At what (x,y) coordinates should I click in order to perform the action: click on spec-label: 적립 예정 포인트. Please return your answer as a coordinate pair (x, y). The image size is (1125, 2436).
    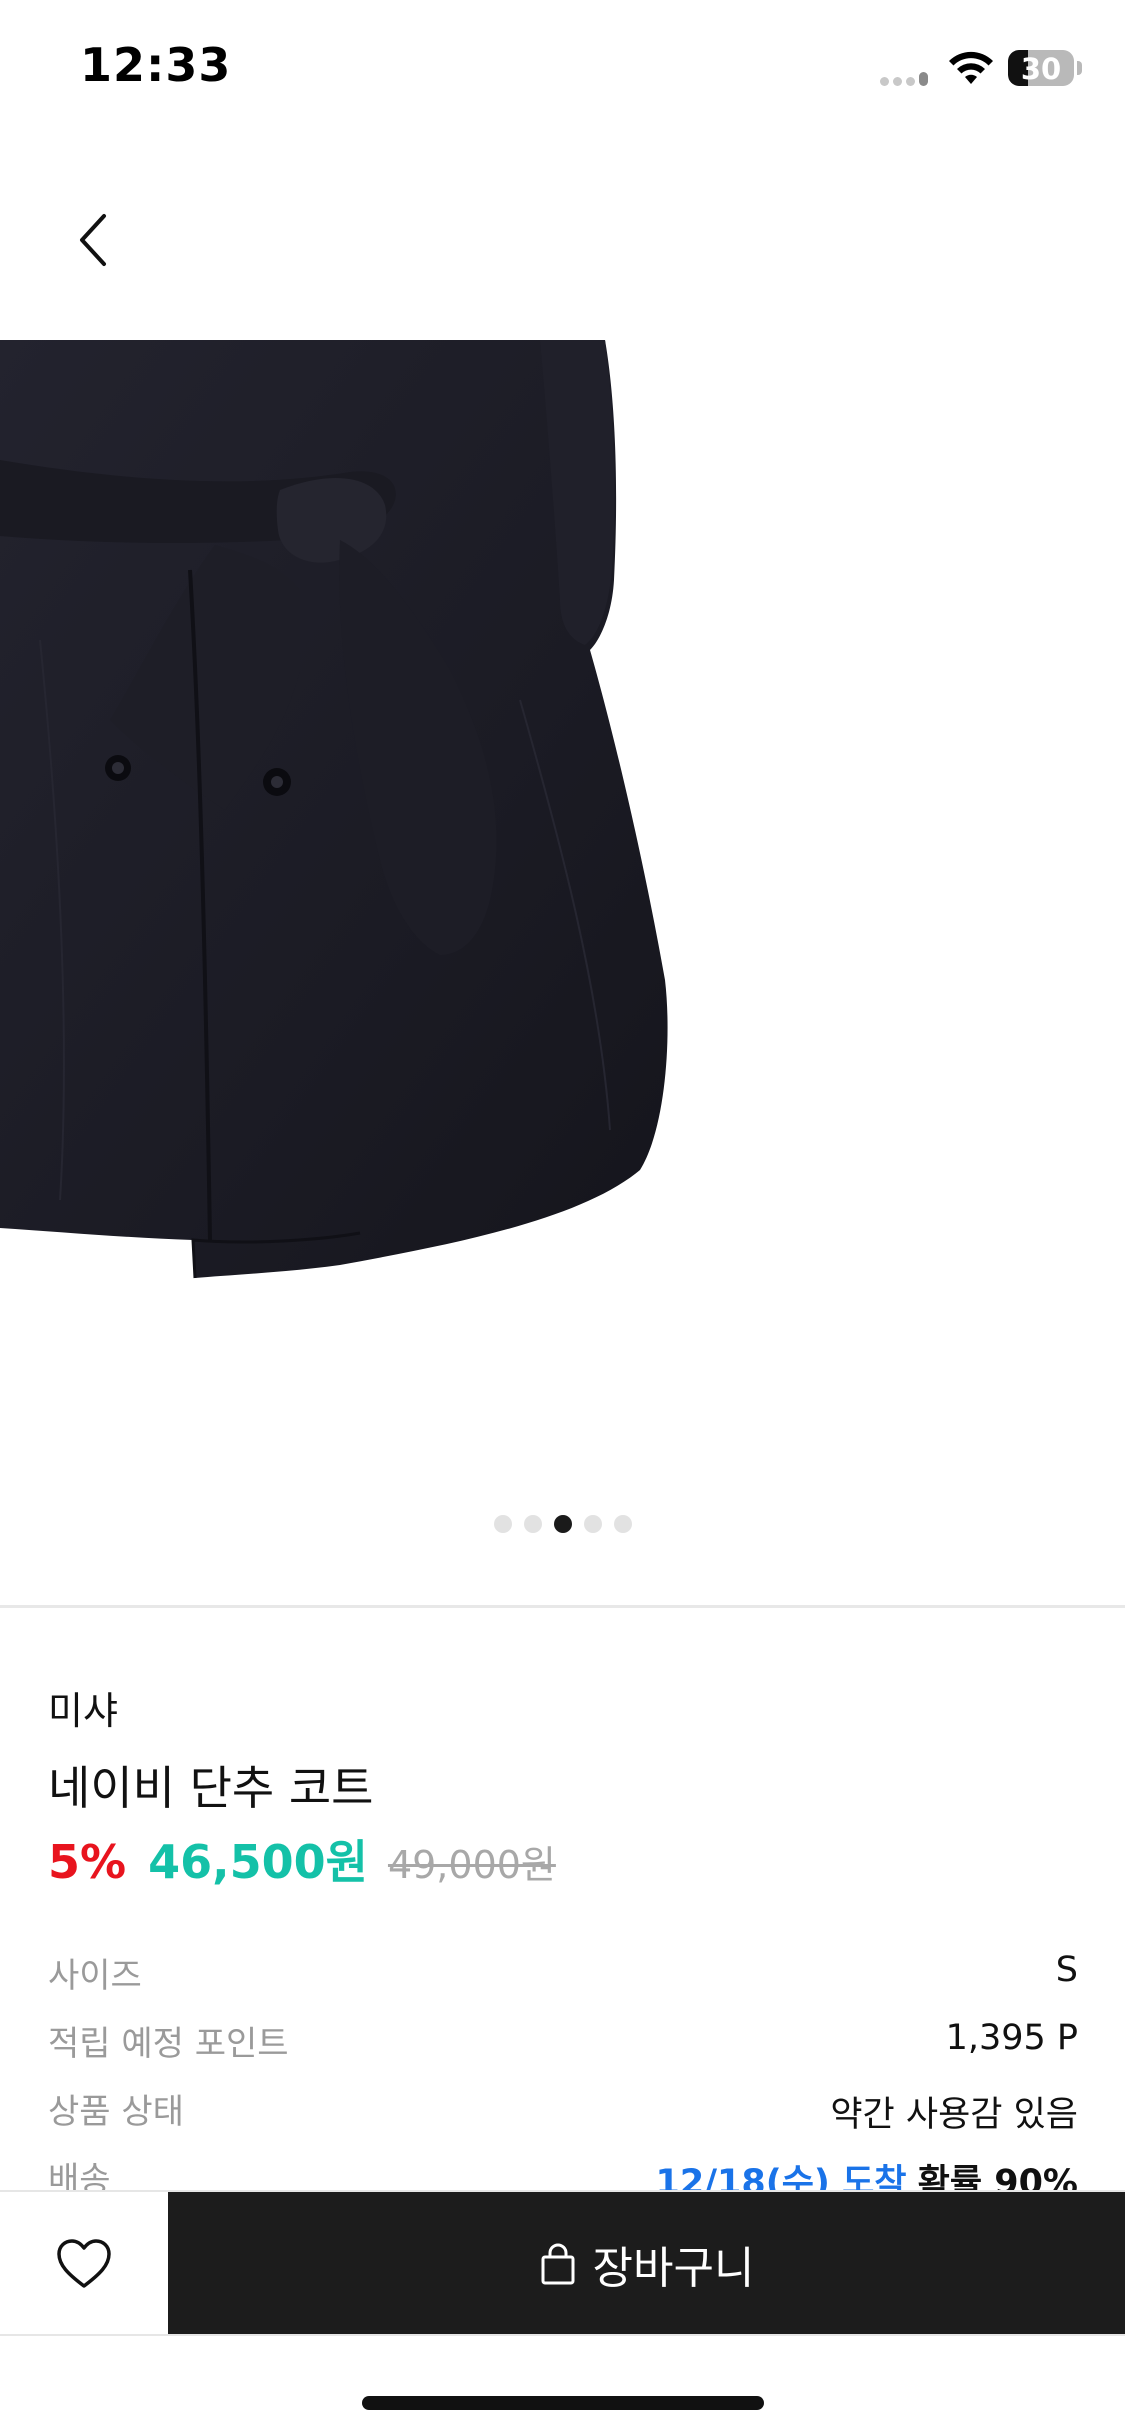
    Looking at the image, I should click on (168, 2044).